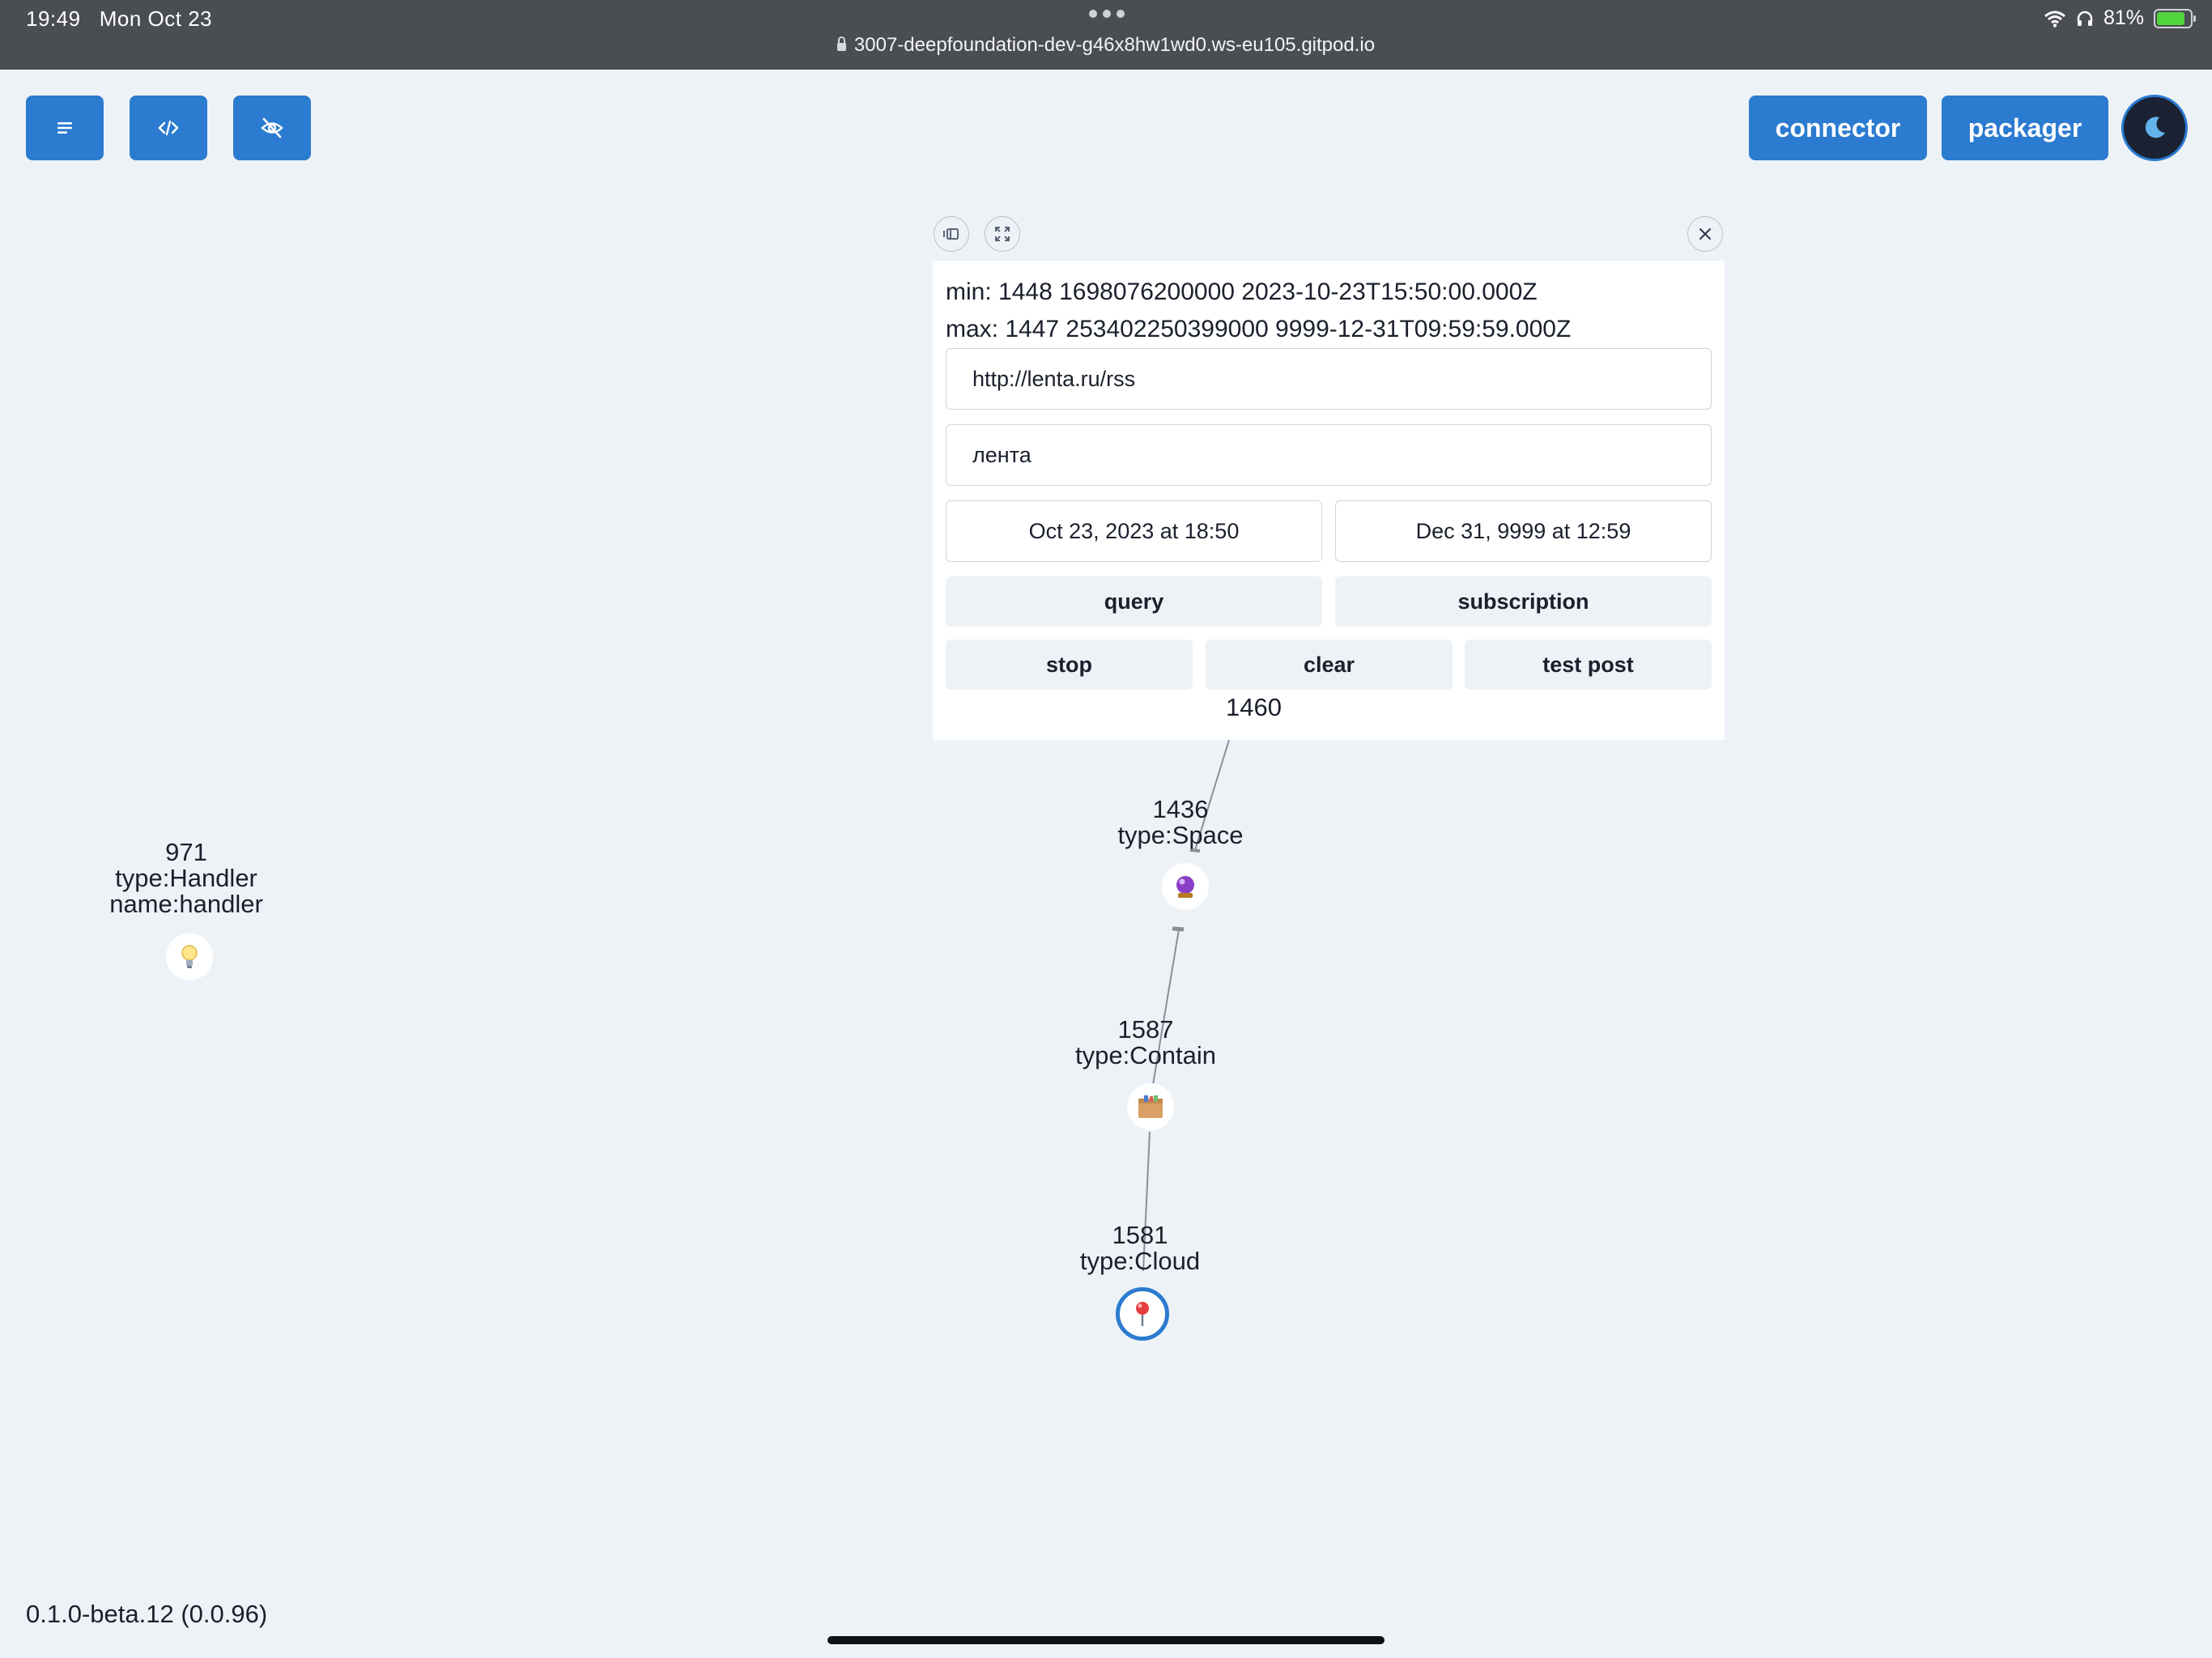 The width and height of the screenshot is (2212, 1658). I want to click on test-post-button: test post, so click(1589, 665).